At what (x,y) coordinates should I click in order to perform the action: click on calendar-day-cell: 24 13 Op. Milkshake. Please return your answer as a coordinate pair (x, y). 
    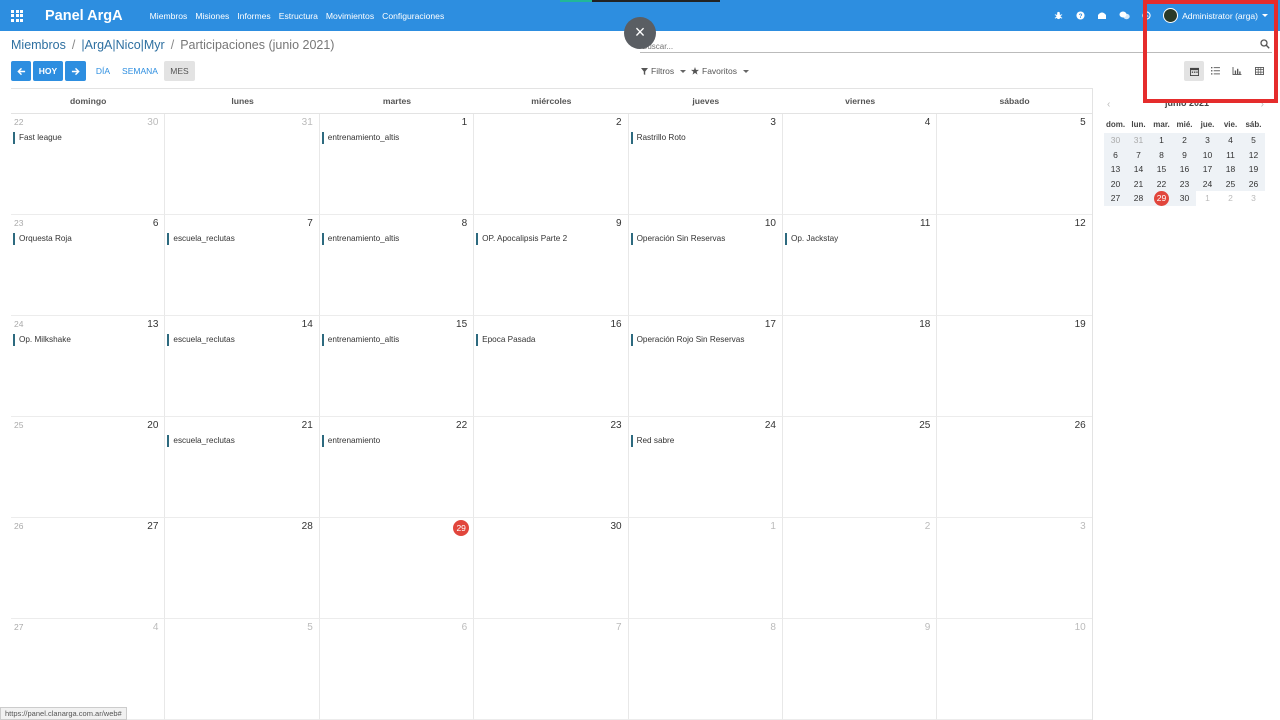
    Looking at the image, I should click on (88, 366).